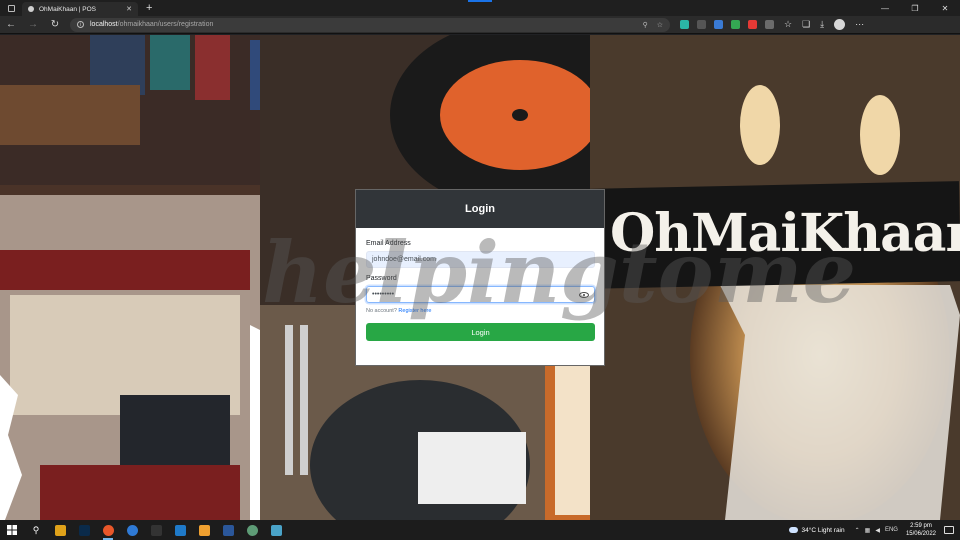 Image resolution: width=960 pixels, height=540 pixels. What do you see at coordinates (67, 9) in the screenshot?
I see `tab-title: OhMaiKhaan | POS` at bounding box center [67, 9].